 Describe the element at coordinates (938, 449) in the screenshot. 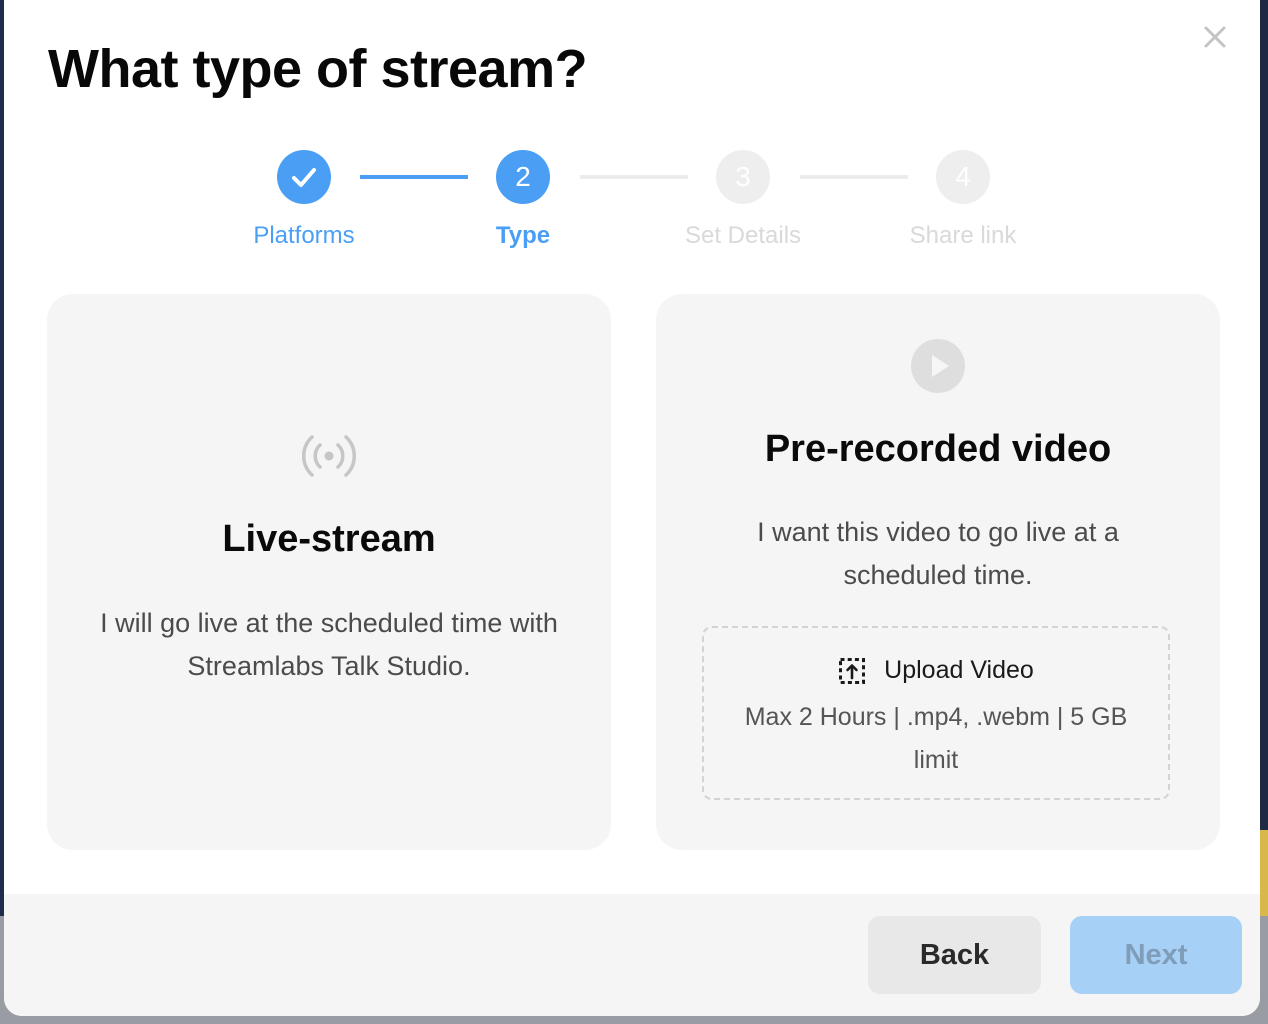

I see `pre-recorded-title: Pre-recorded video` at that location.